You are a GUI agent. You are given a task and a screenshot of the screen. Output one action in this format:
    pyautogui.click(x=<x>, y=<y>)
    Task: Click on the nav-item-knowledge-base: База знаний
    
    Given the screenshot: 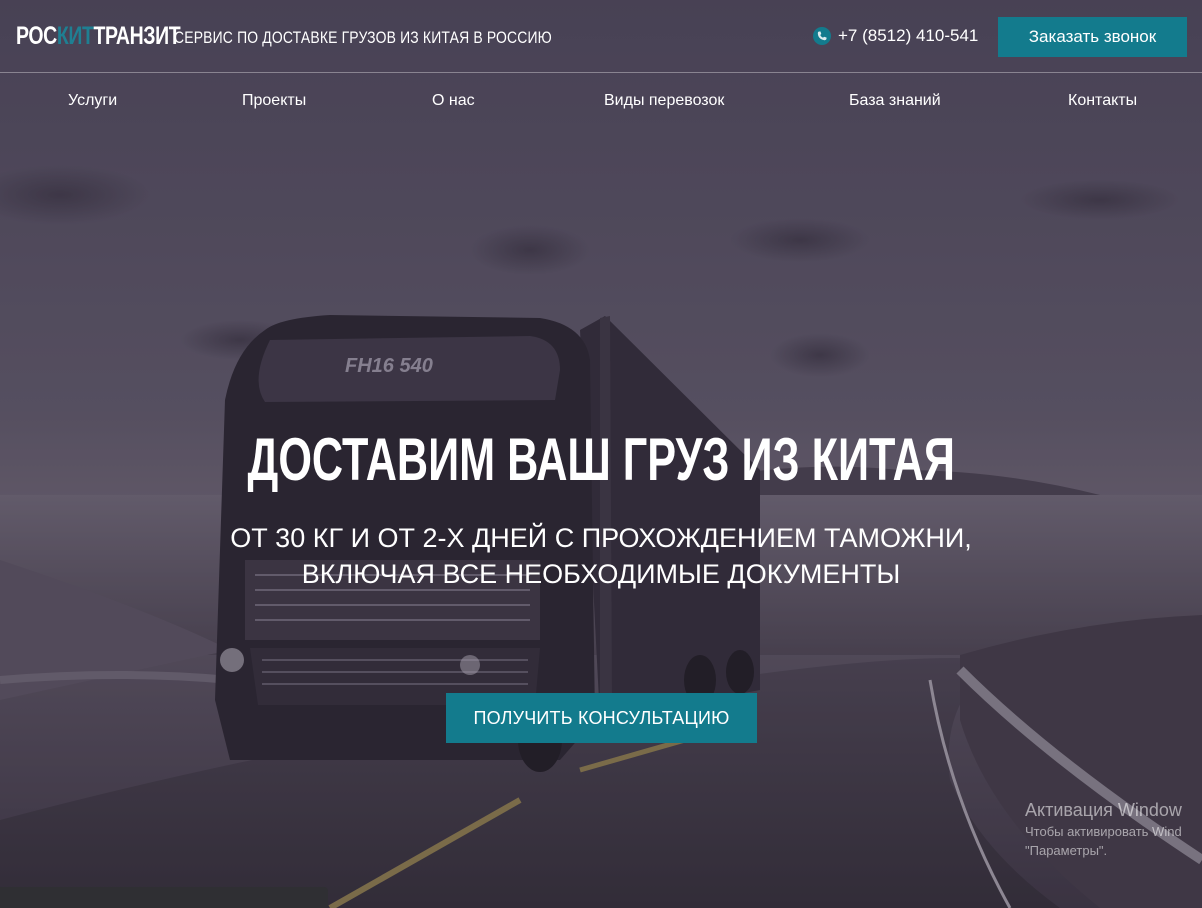 What is the action you would take?
    pyautogui.click(x=895, y=101)
    